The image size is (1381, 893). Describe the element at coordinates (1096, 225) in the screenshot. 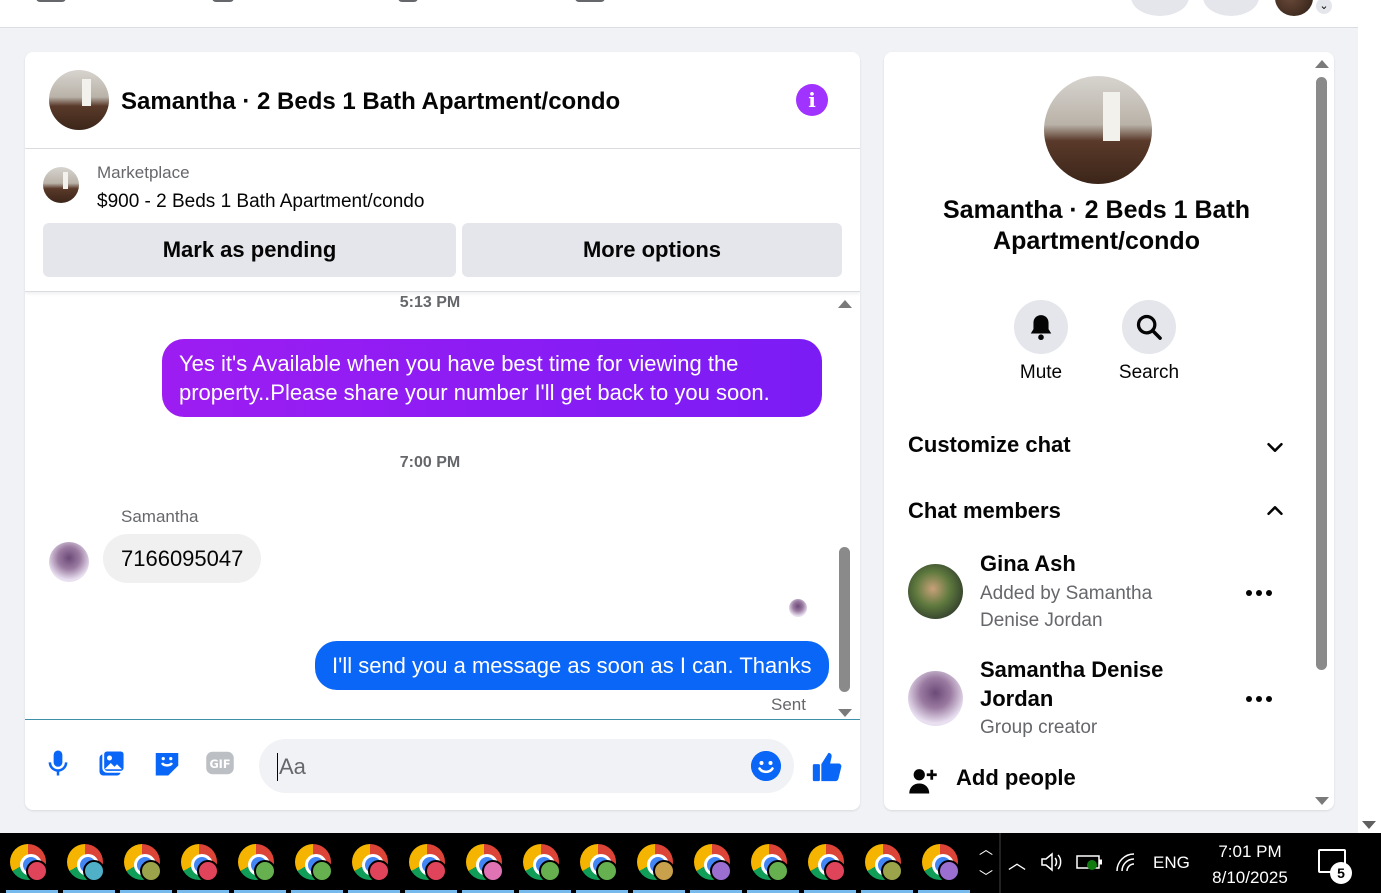

I see `info-panel-title: Samantha · 2 Beds 1 Bath Apartment/condo` at that location.